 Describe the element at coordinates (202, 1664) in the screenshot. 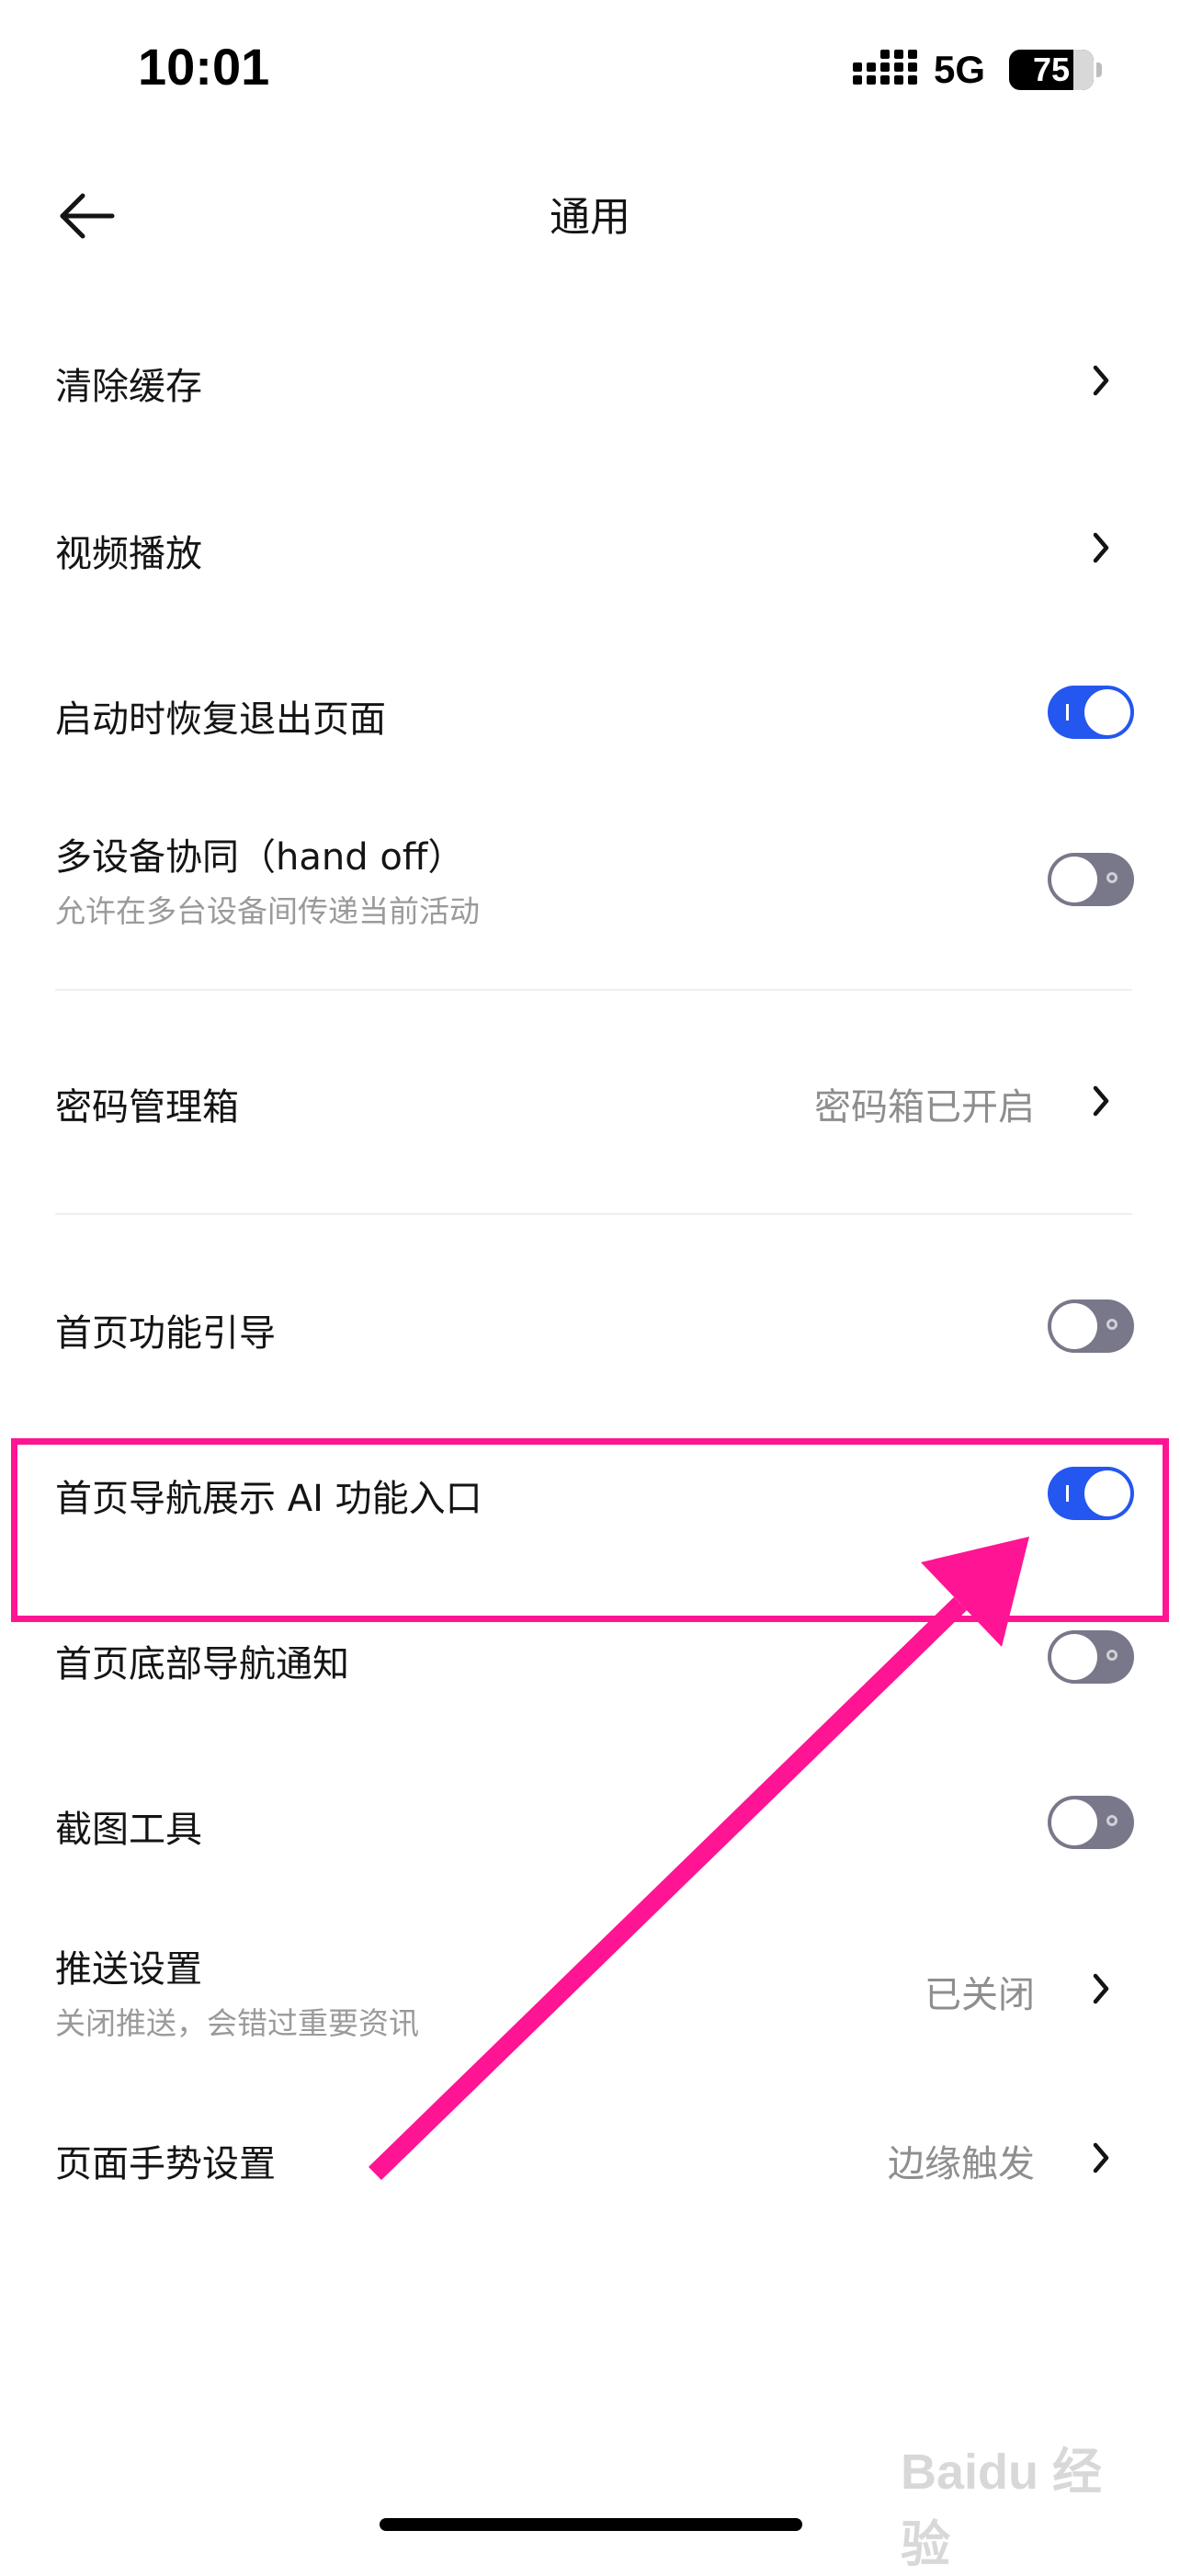

I see `row-label: 首页底部导航通知` at that location.